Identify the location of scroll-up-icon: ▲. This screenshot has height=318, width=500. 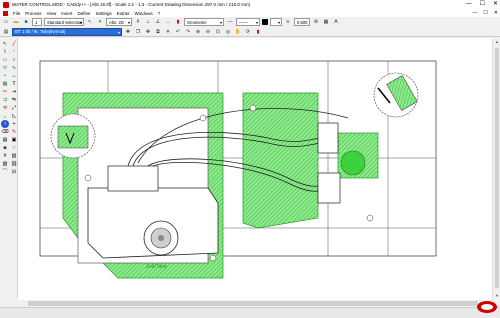
(496, 42).